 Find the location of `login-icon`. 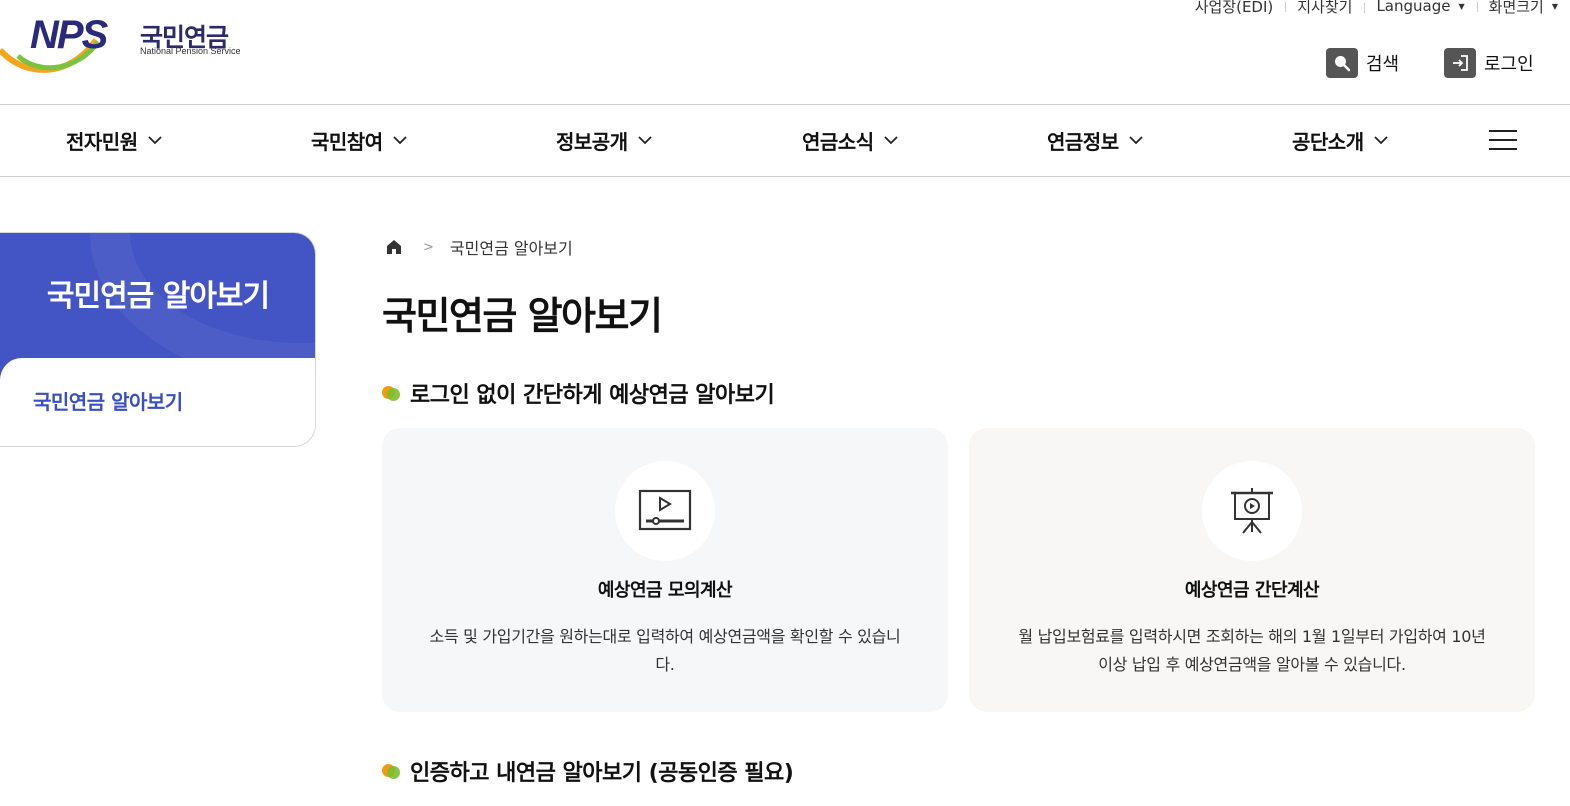

login-icon is located at coordinates (1460, 63).